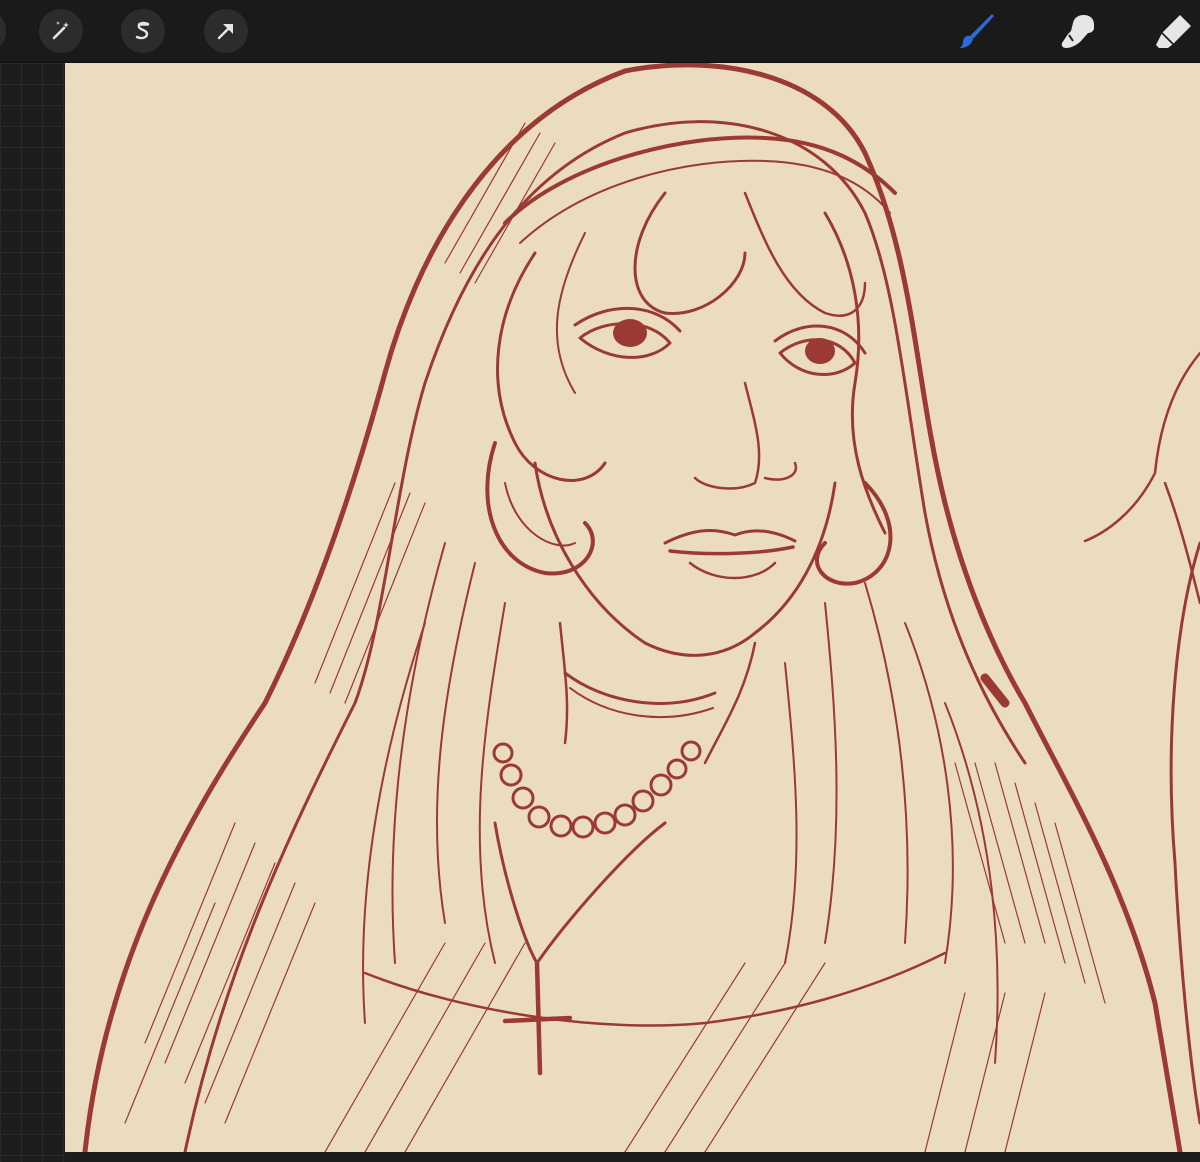 The image size is (1200, 1162). What do you see at coordinates (853, 533) in the screenshot?
I see `hair-curl-right` at bounding box center [853, 533].